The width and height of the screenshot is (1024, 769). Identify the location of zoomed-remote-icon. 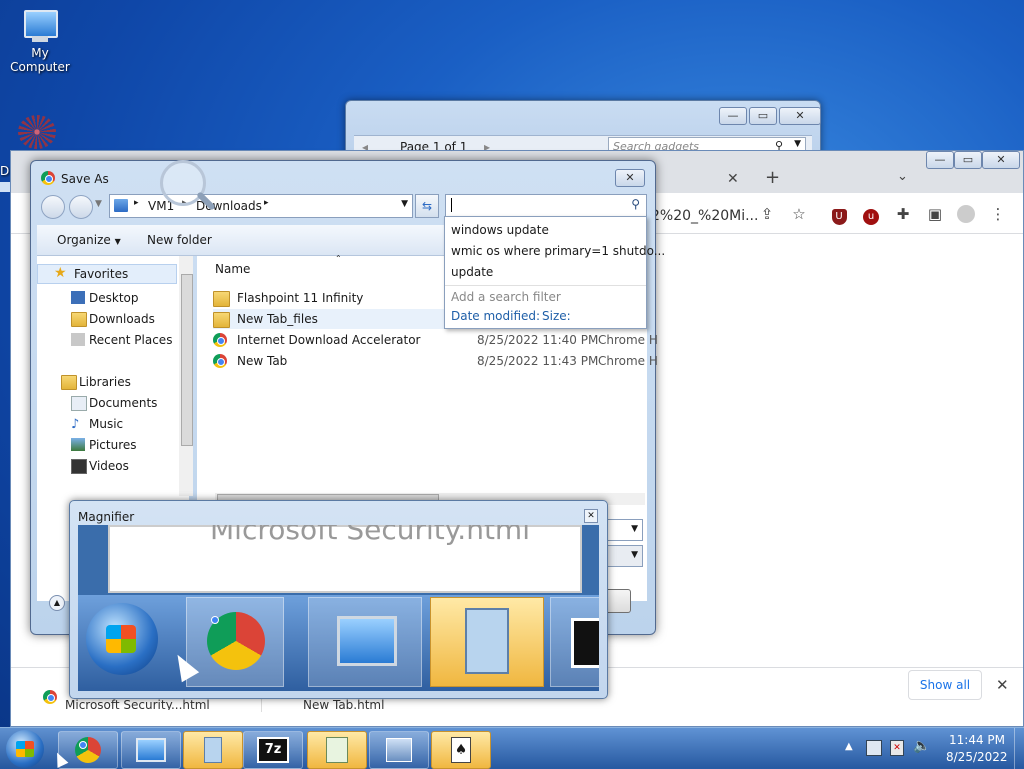
(365, 642).